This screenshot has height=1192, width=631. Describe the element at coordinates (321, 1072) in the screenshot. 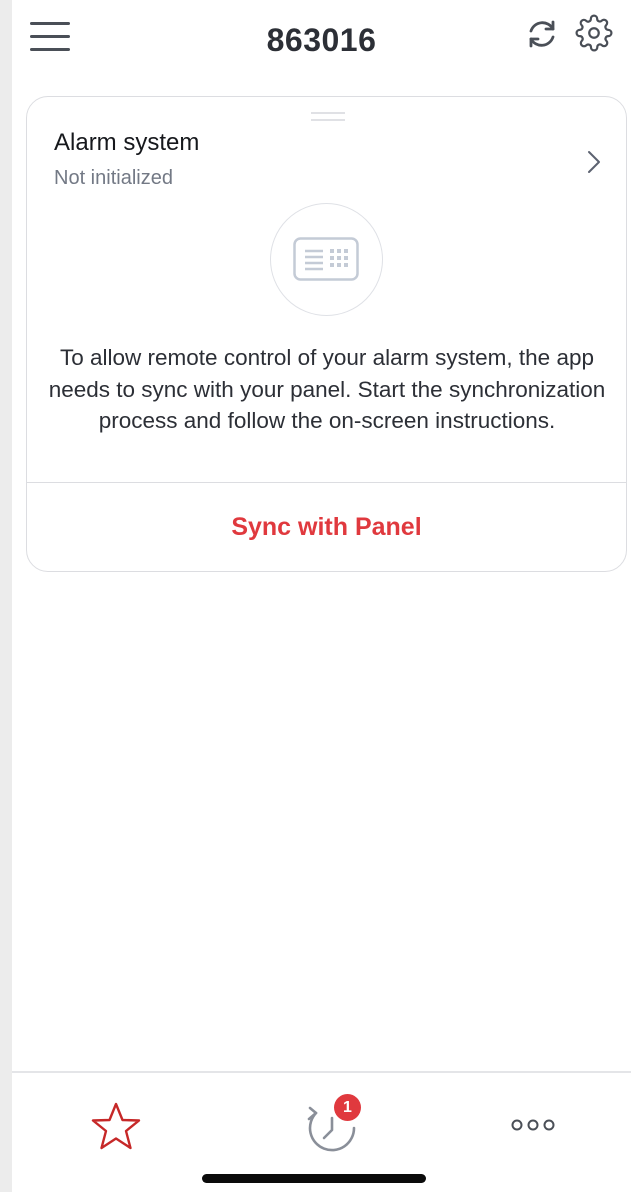

I see `tabbar-divider` at that location.